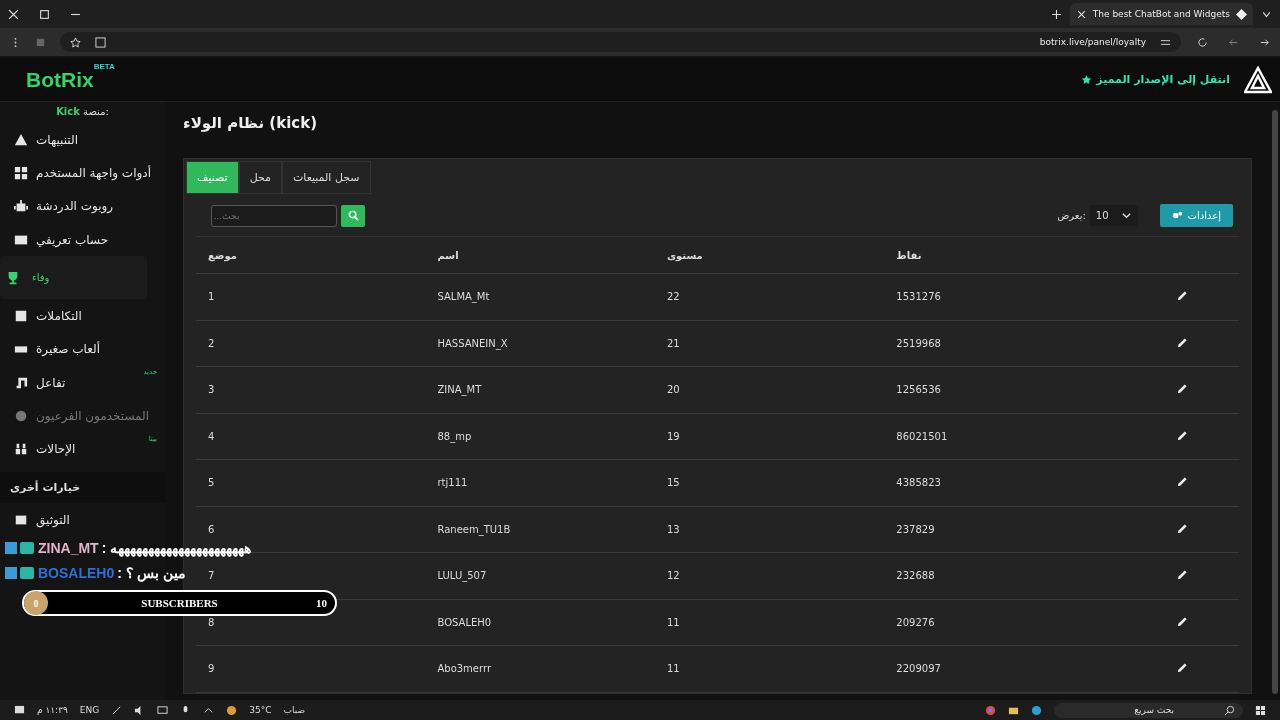 This screenshot has height=720, width=1280. What do you see at coordinates (13, 277) in the screenshot?
I see `trophy-icon` at bounding box center [13, 277].